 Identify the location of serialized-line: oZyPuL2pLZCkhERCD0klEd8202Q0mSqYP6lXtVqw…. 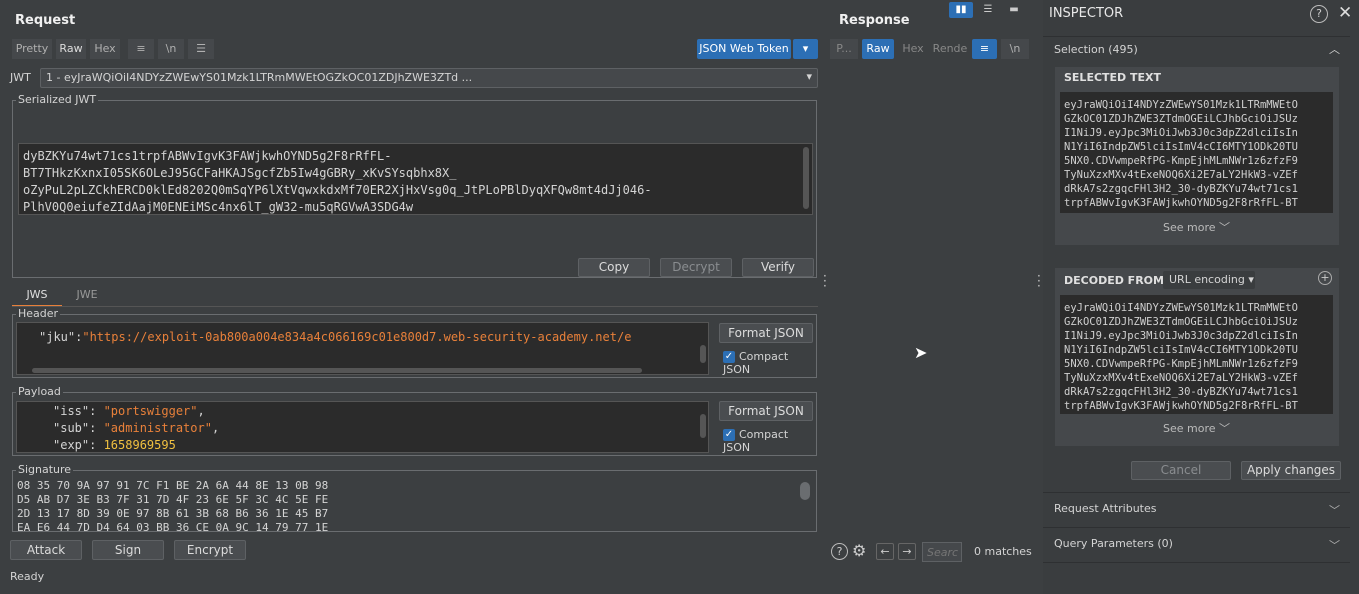
(337, 190).